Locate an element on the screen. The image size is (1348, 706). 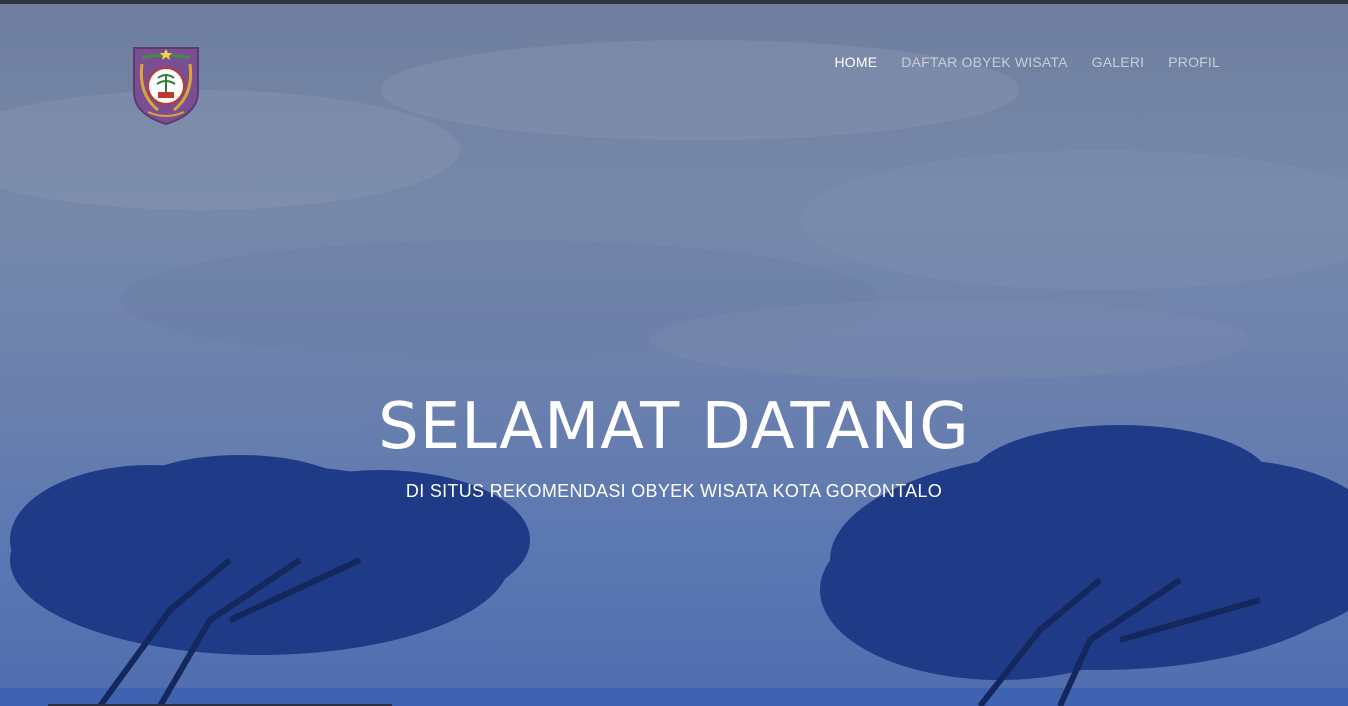
nav-link-galeri: GALERI is located at coordinates (1118, 62).